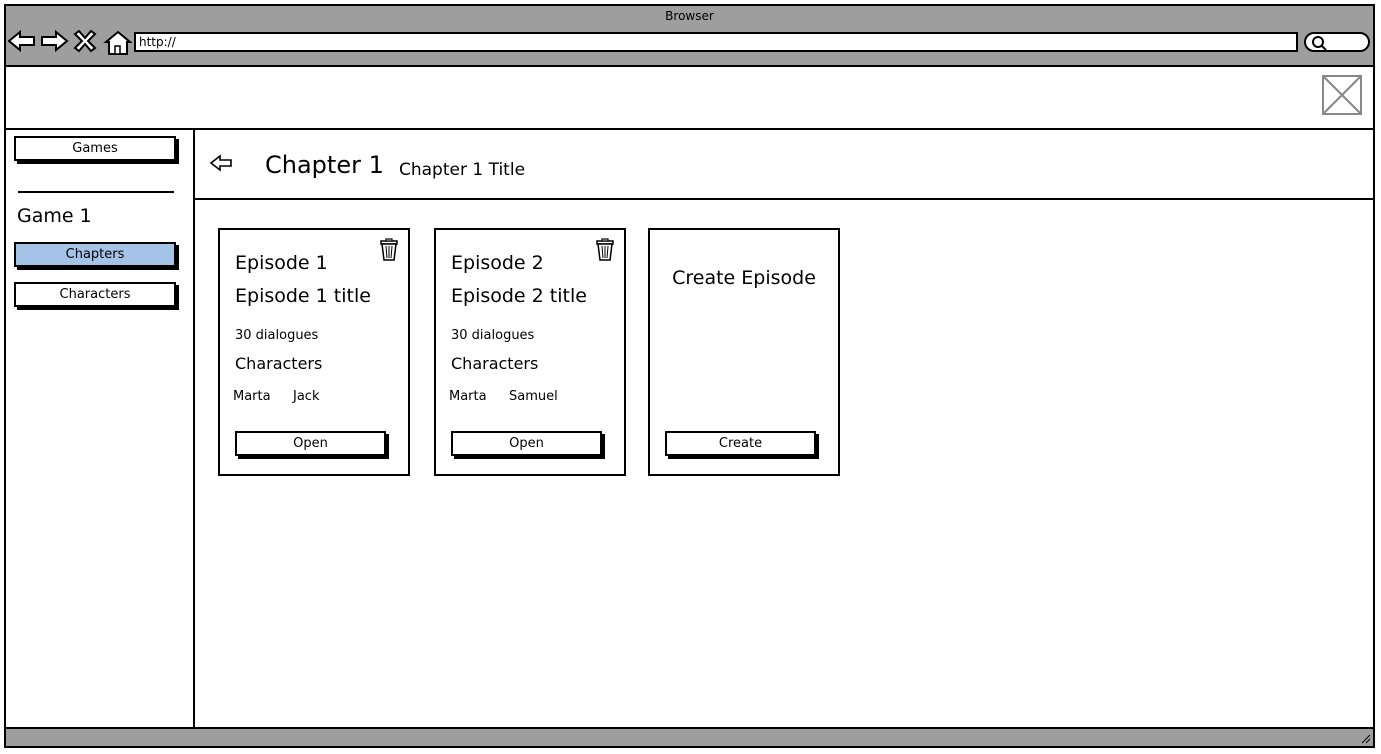  Describe the element at coordinates (1342, 95) in the screenshot. I see `image-placeholder-icon` at that location.